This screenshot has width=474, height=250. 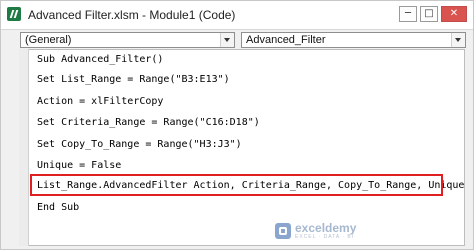 What do you see at coordinates (14, 14) in the screenshot?
I see `excel-app-icon` at bounding box center [14, 14].